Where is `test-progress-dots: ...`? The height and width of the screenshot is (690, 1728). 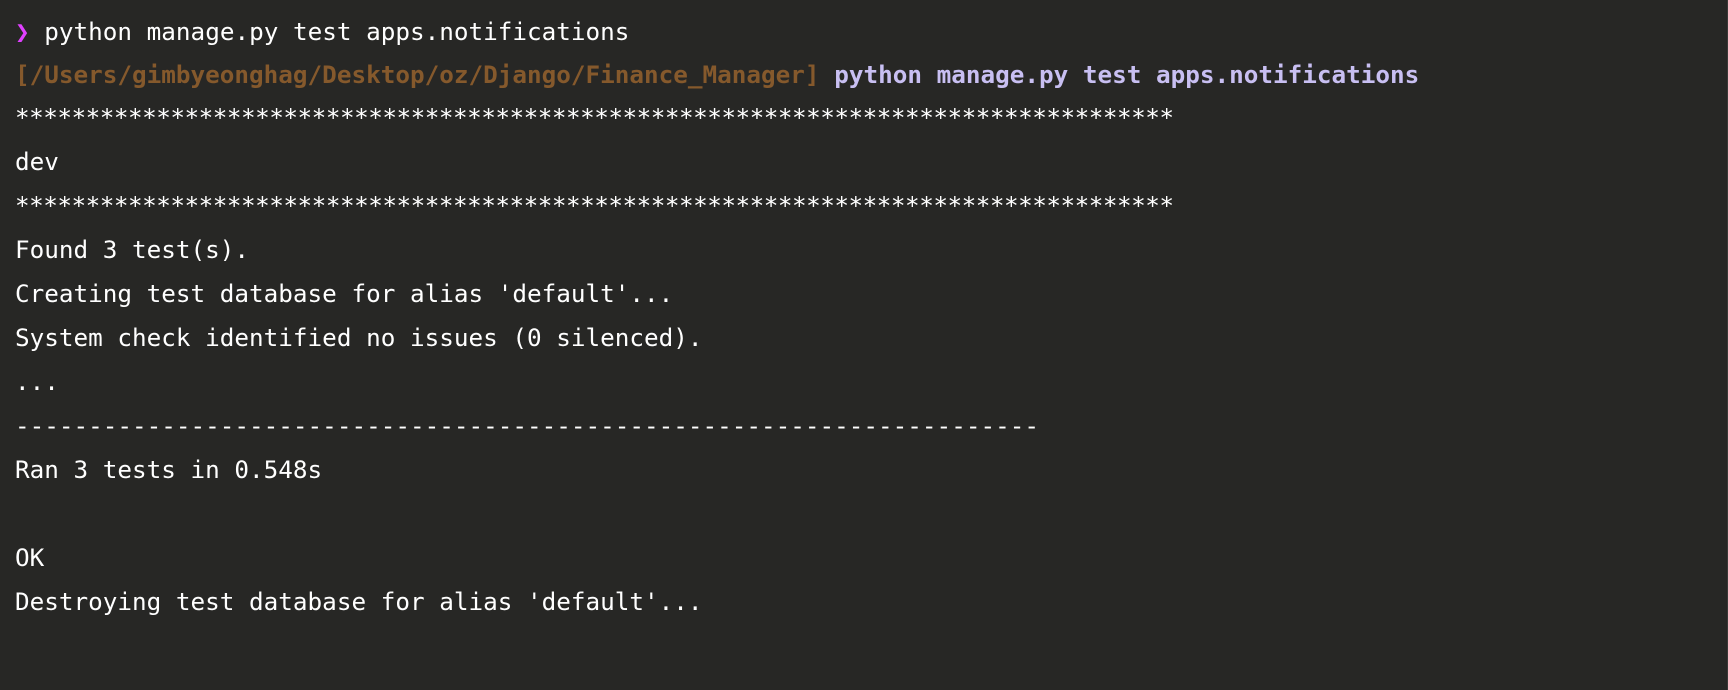 test-progress-dots: ... is located at coordinates (37, 381).